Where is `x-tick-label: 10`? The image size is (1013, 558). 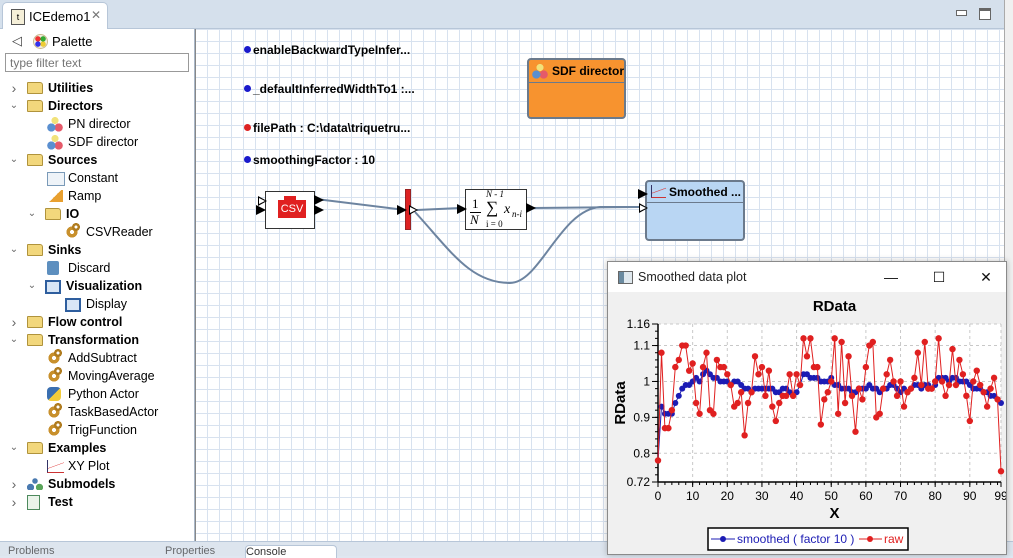 x-tick-label: 10 is located at coordinates (693, 496).